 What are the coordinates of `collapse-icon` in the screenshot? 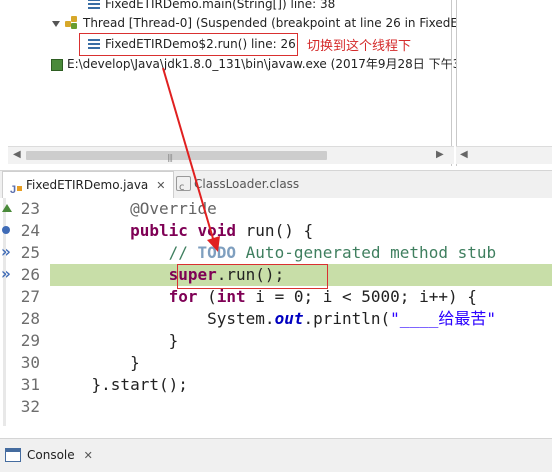 It's located at (56, 23).